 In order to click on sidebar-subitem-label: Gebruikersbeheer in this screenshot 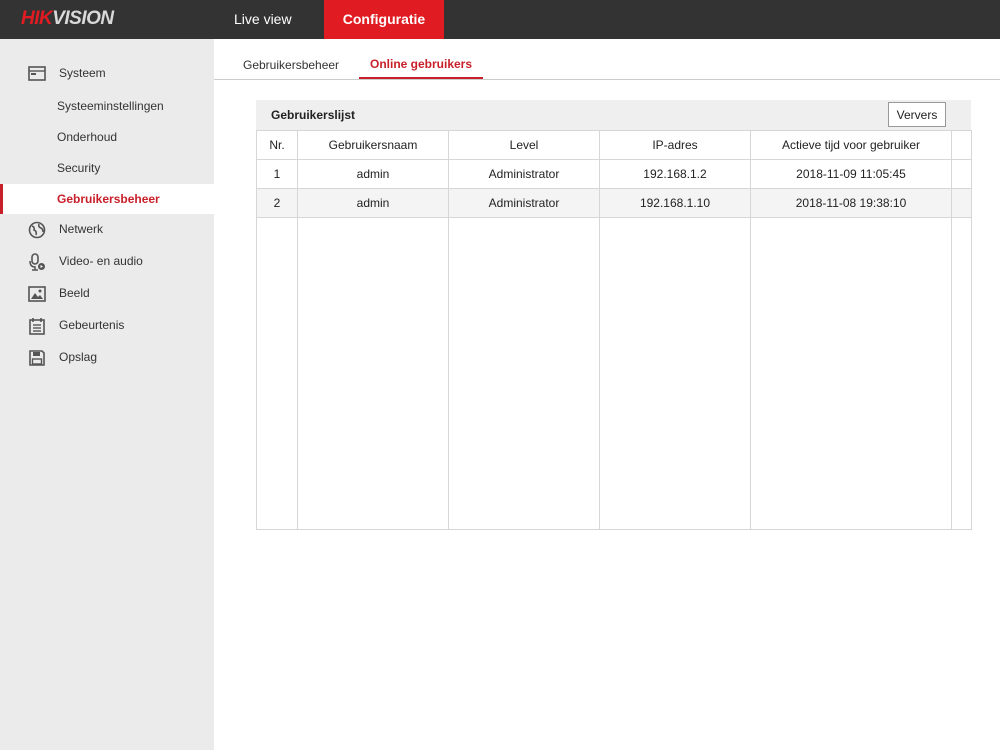, I will do `click(108, 199)`.